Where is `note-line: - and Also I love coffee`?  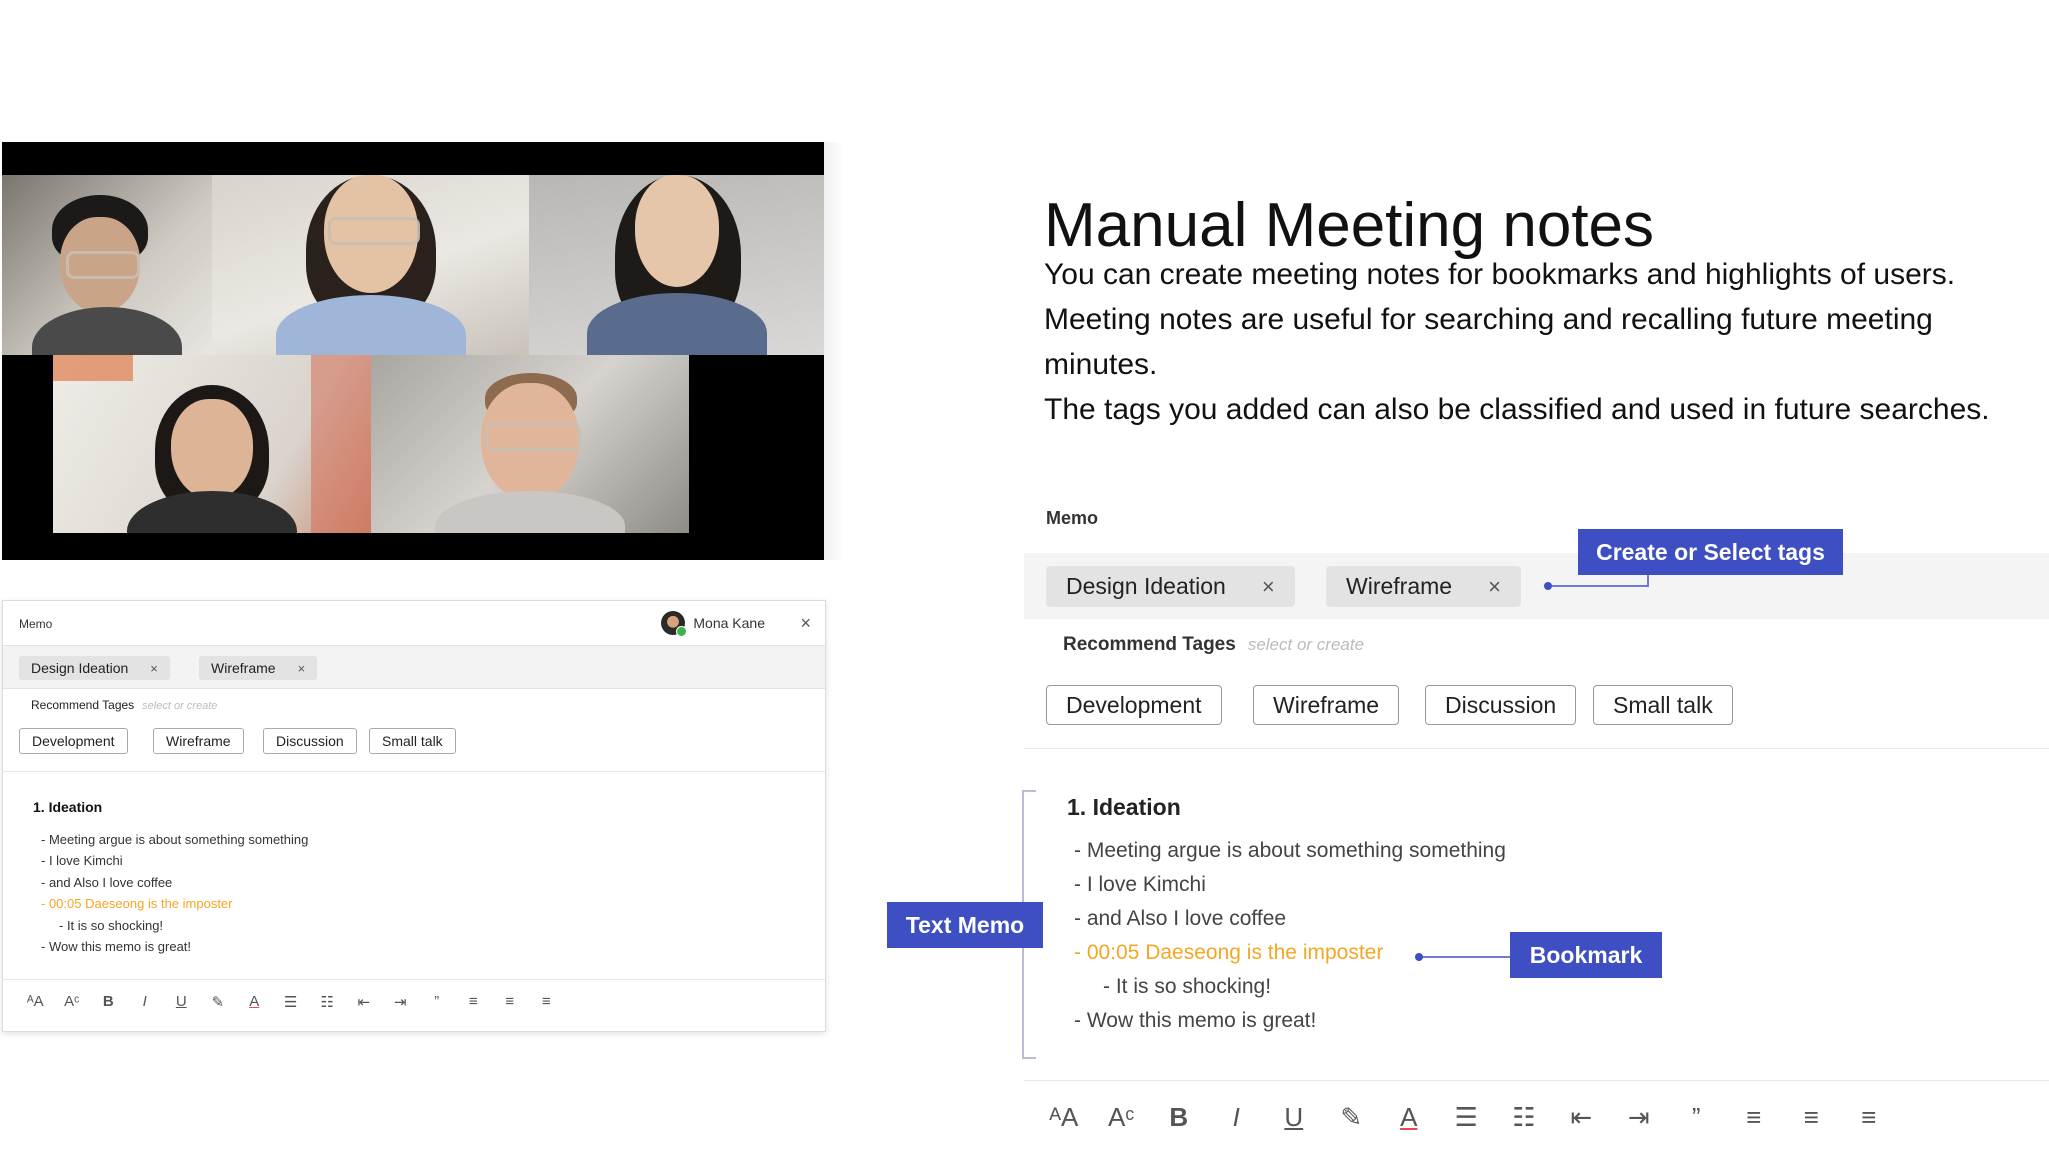
note-line: - and Also I love coffee is located at coordinates (107, 882).